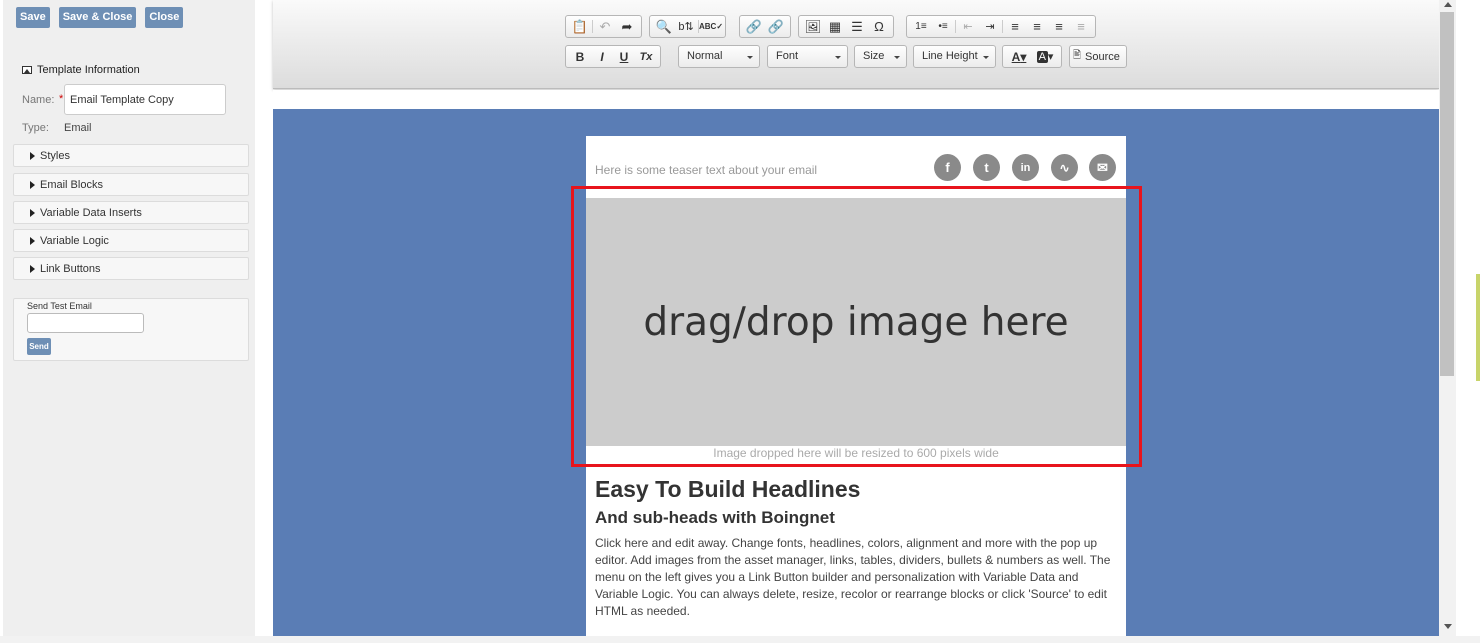 The width and height of the screenshot is (1480, 643). I want to click on toolbar-group-clipboard: 📋 ↶ ➦, so click(603, 26).